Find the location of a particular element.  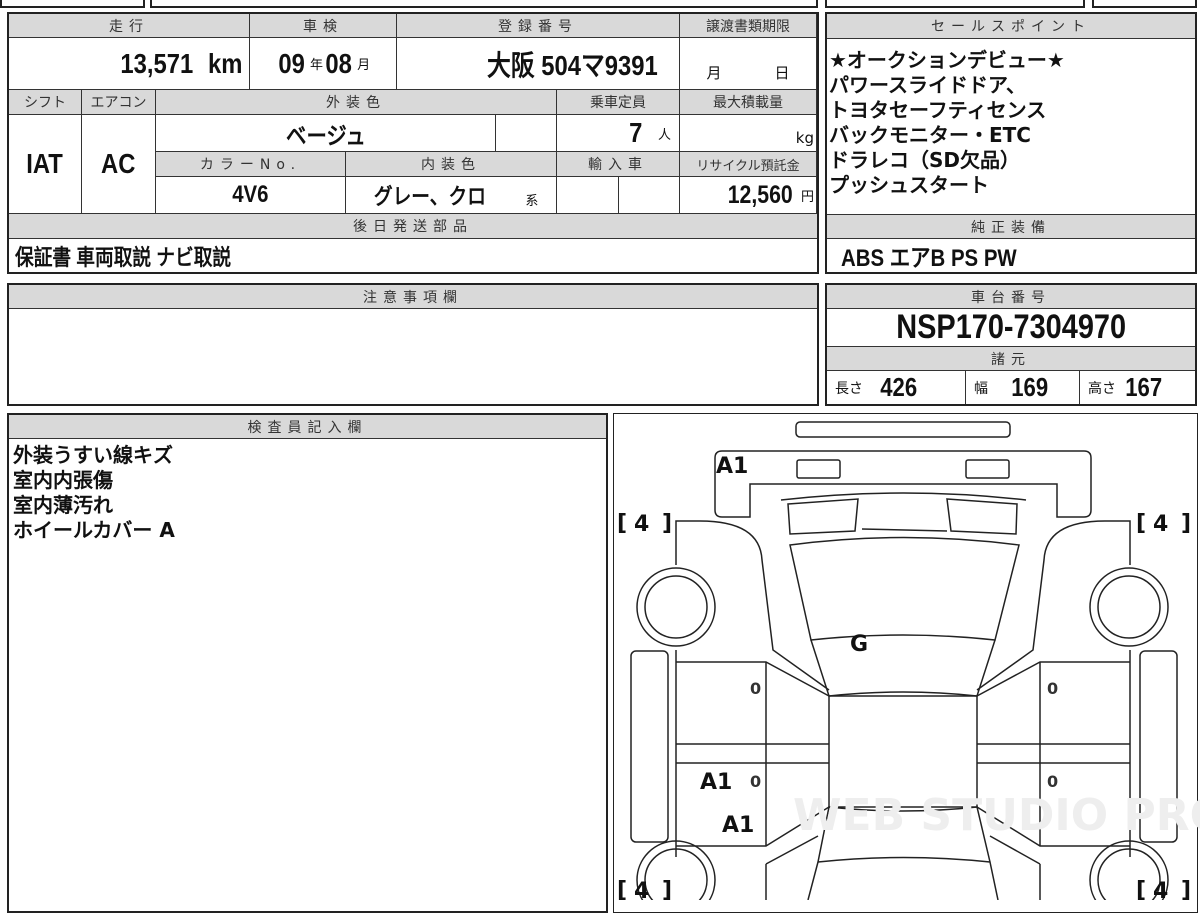

lamp-left is located at coordinates (818, 469).